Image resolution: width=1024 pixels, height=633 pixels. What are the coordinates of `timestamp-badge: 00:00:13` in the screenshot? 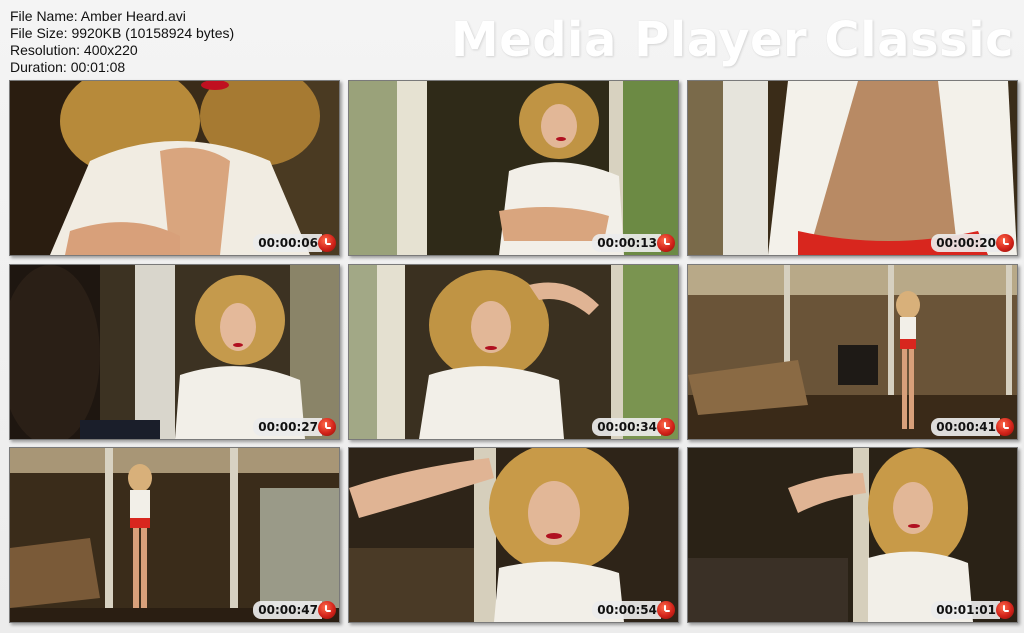 It's located at (633, 243).